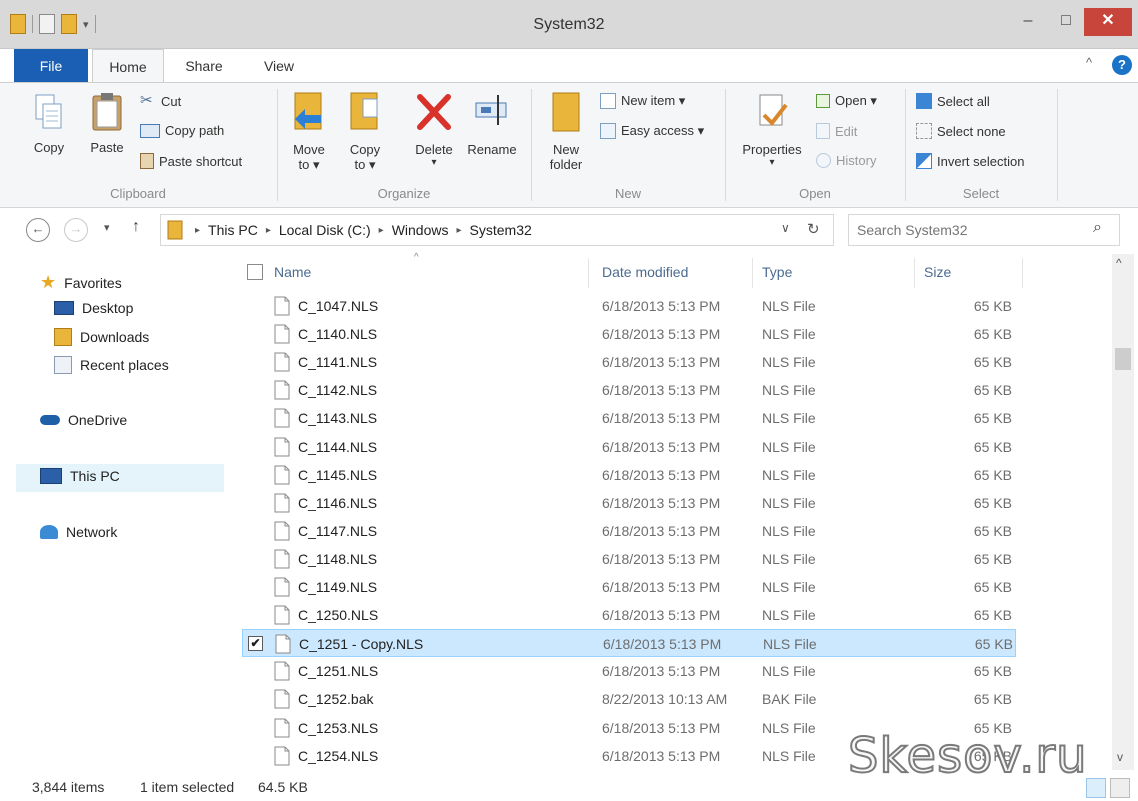  What do you see at coordinates (136, 227) in the screenshot?
I see `up-button: ↑` at bounding box center [136, 227].